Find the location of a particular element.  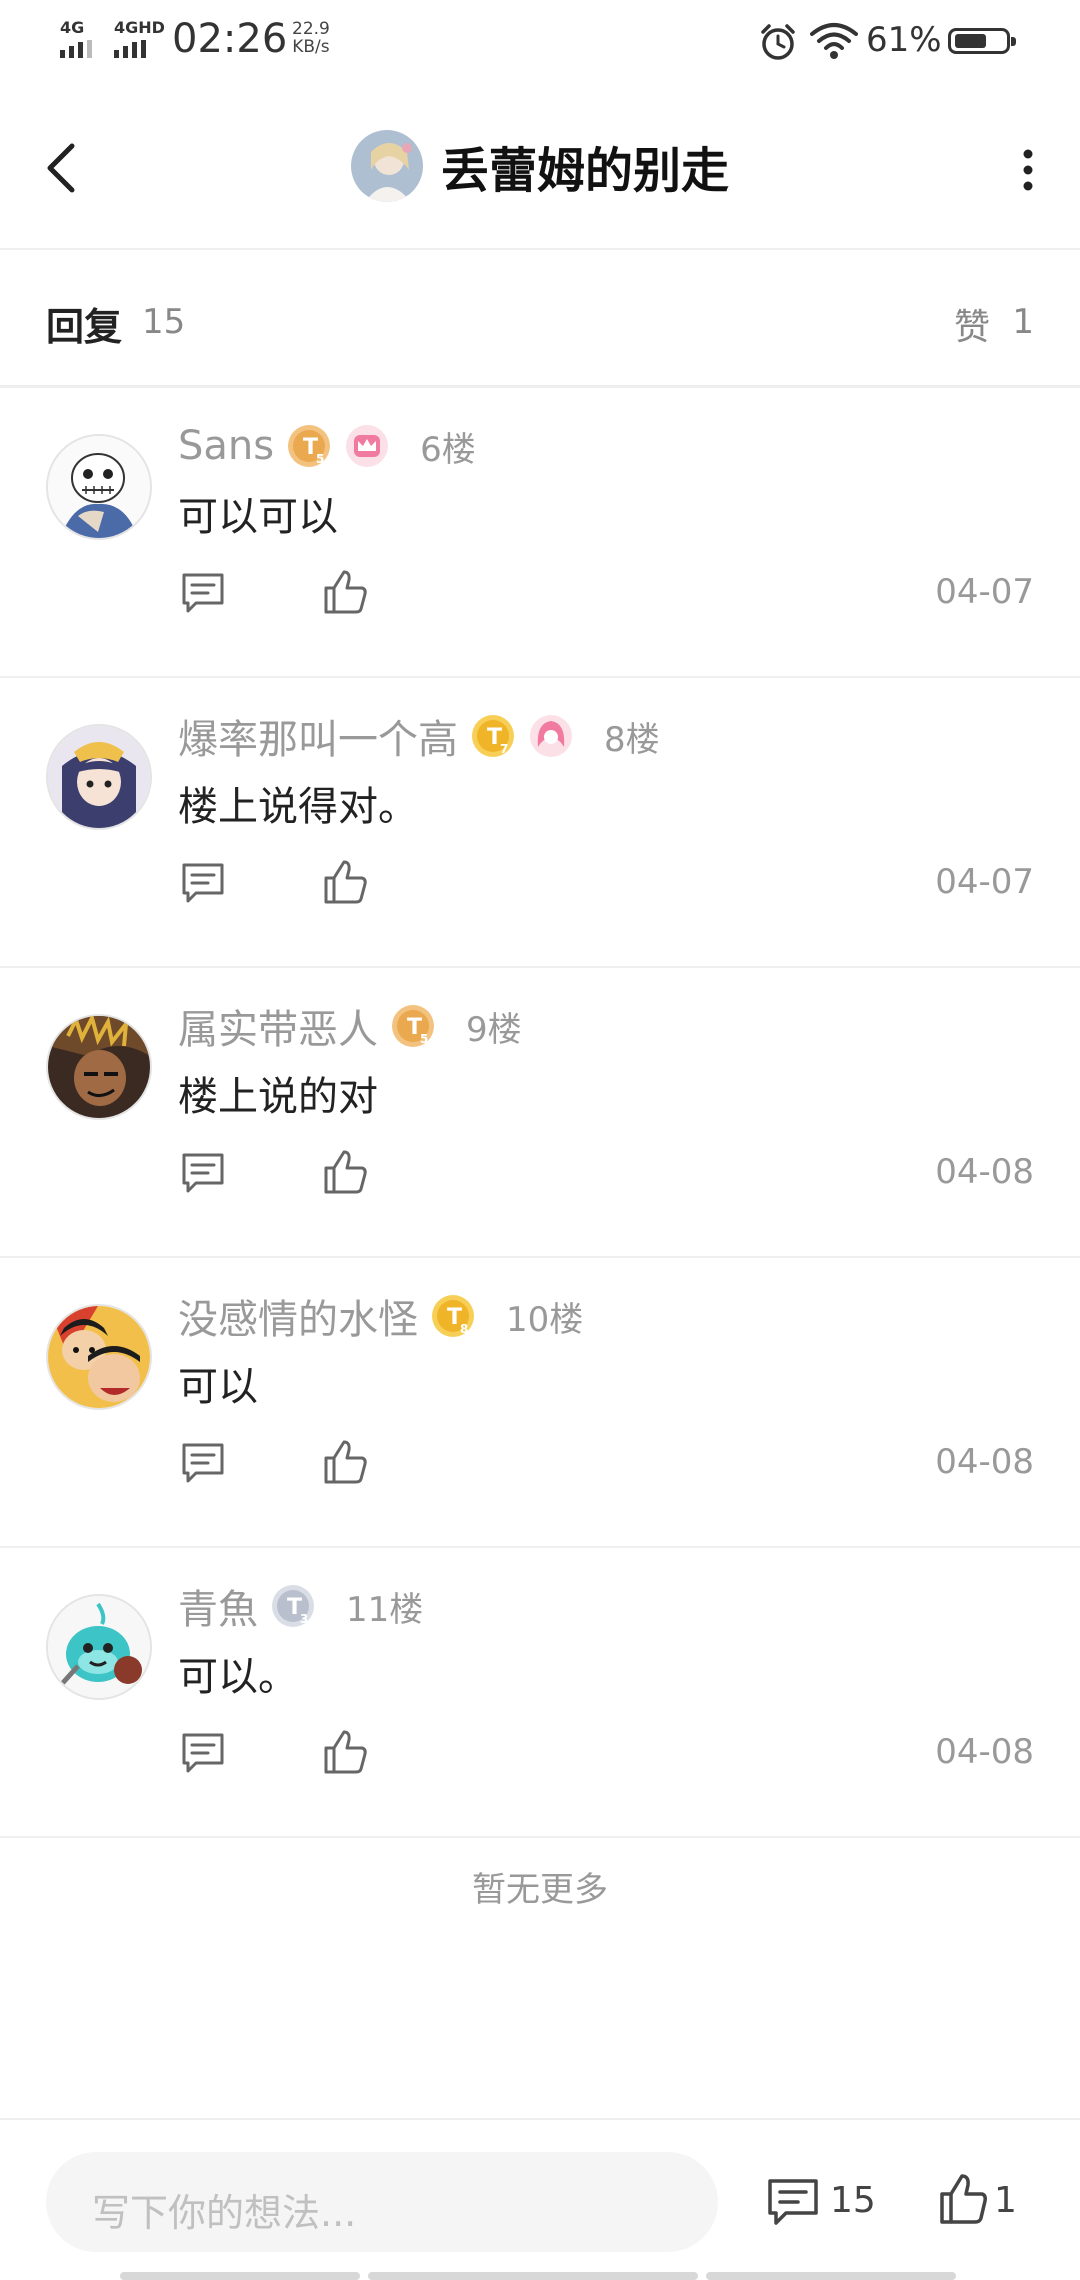

level-badge-icon: T 8 is located at coordinates (453, 1316).